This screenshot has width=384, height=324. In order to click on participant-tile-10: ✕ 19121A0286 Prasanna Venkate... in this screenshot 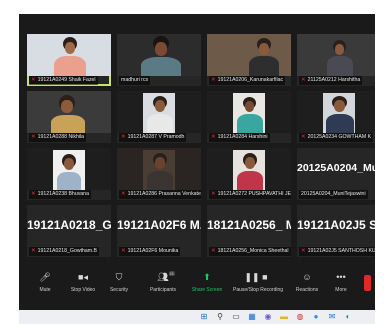, I will do `click(159, 174)`.